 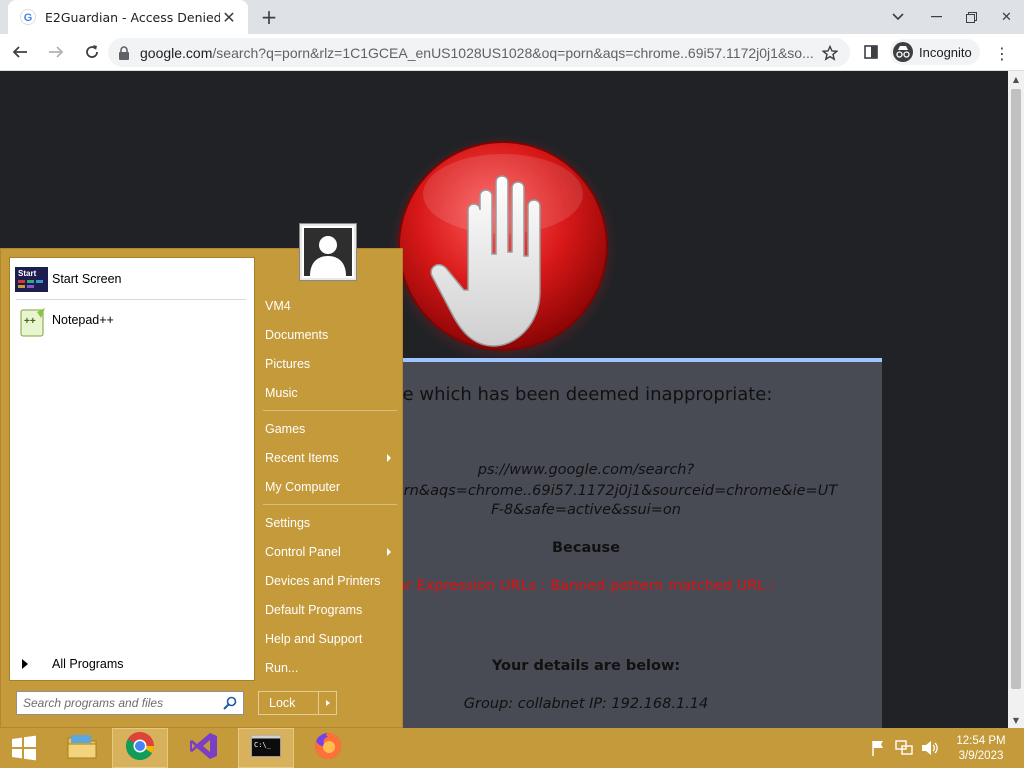 What do you see at coordinates (981, 756) in the screenshot?
I see `clock-date: 3/9/2023` at bounding box center [981, 756].